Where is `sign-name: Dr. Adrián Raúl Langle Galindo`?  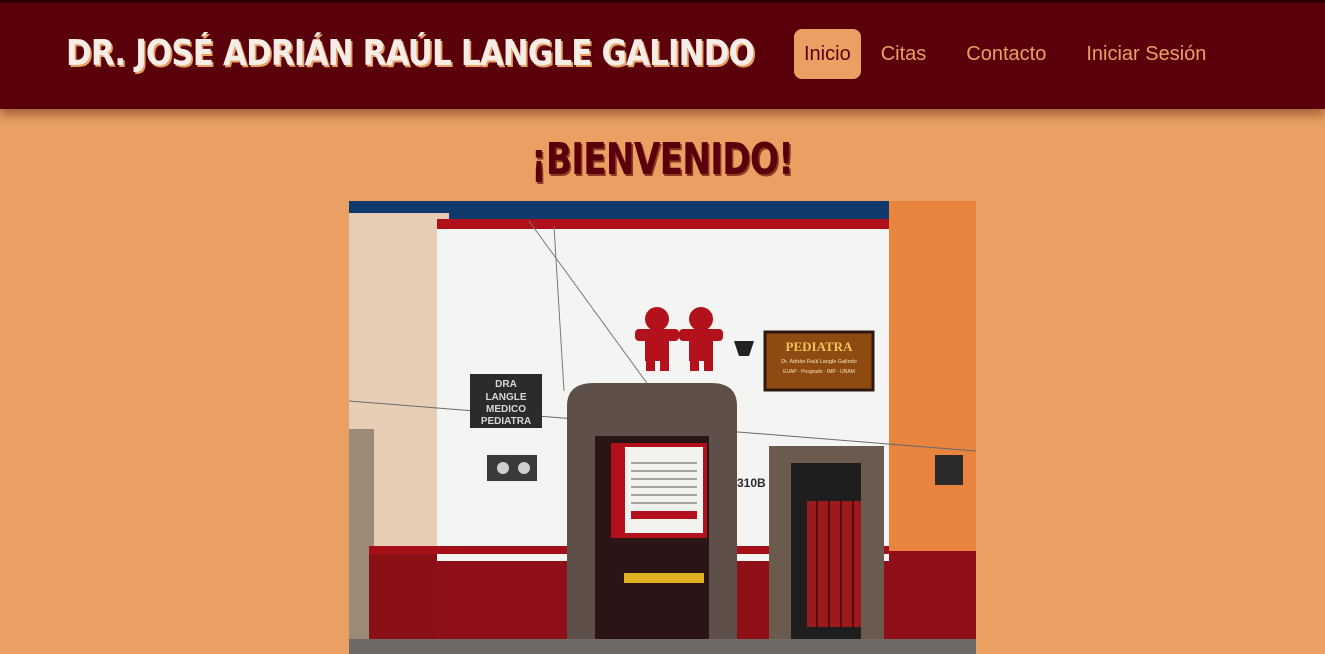 sign-name: Dr. Adrián Raúl Langle Galindo is located at coordinates (819, 362).